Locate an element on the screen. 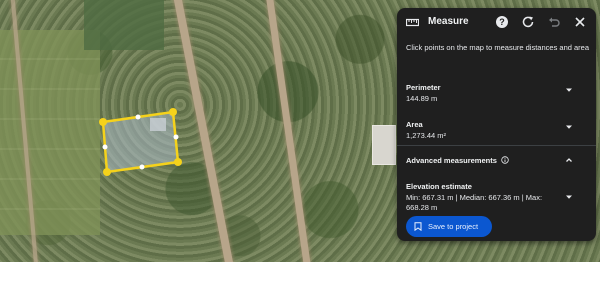 The image size is (600, 297). area-row: Area 1,273.44 m² is located at coordinates (496, 133).